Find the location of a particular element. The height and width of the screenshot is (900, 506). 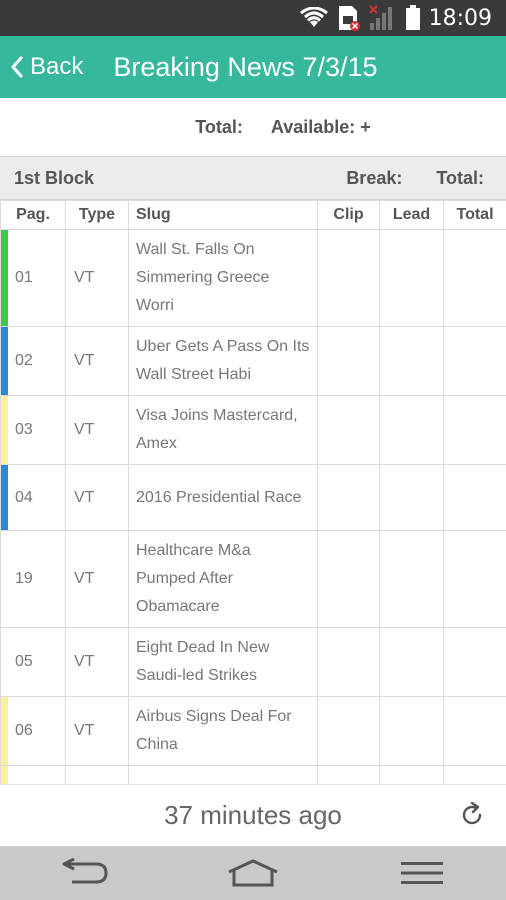

cell-pag: 01 is located at coordinates (33, 278).